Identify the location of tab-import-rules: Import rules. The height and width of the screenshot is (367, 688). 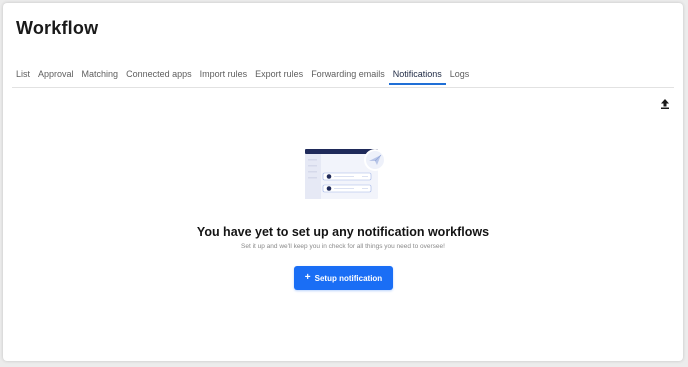
(224, 76).